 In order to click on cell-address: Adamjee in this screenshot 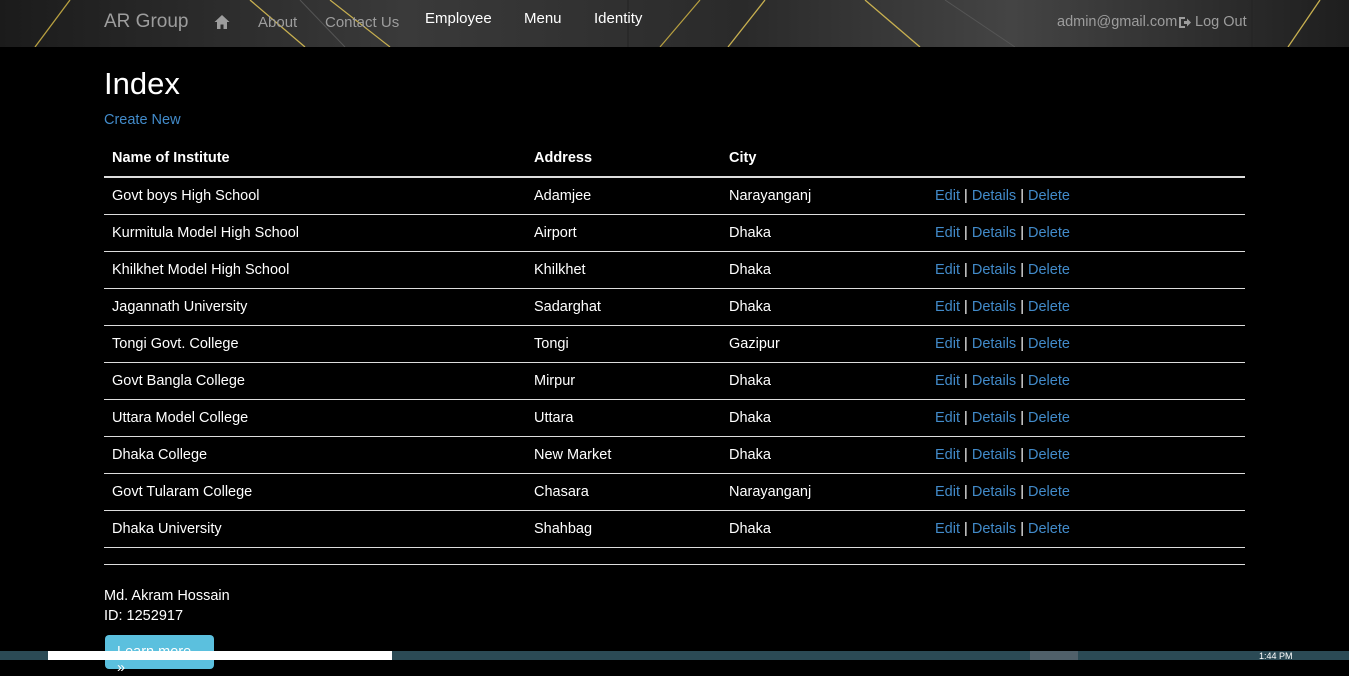, I will do `click(623, 196)`.